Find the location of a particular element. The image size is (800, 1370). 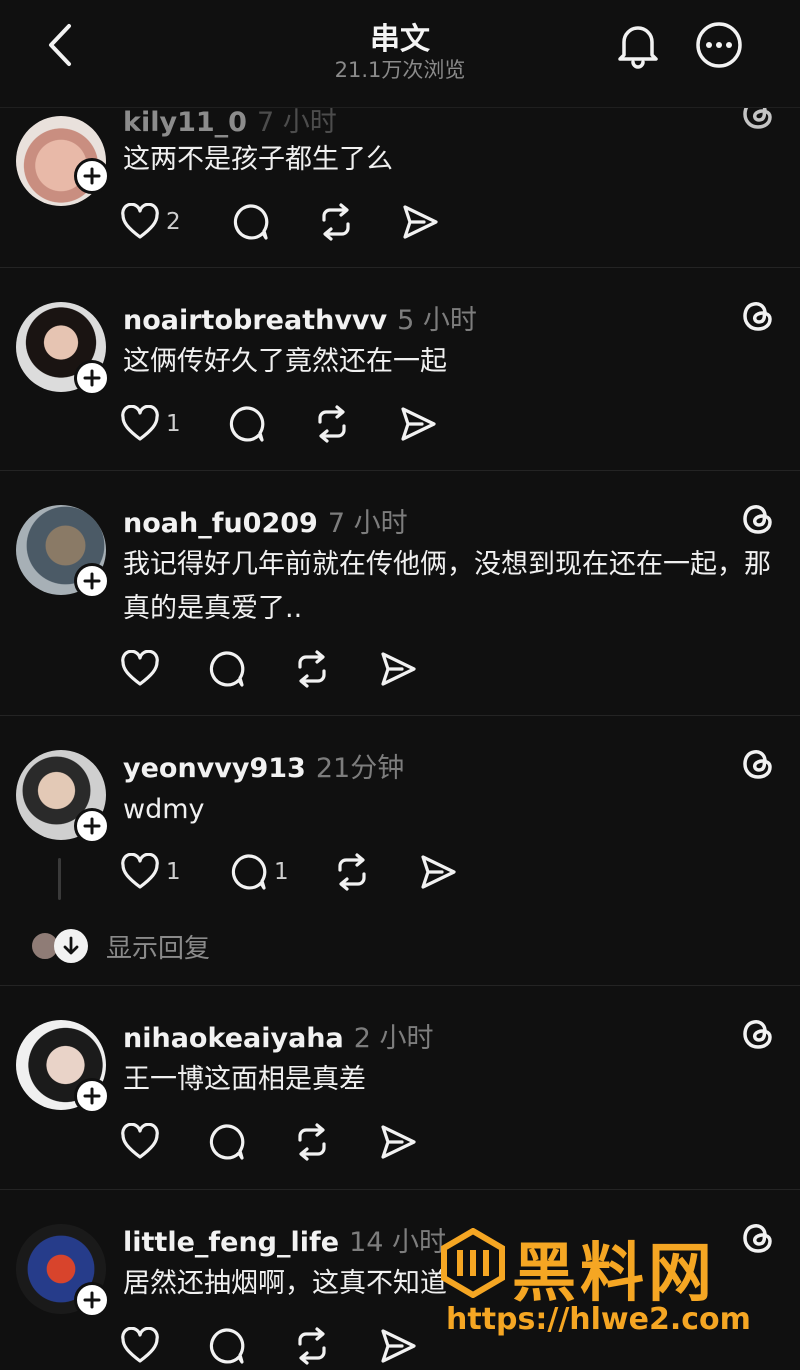

post: kily11_0 7 小时 这两不是孩子都生了么 2 is located at coordinates (400, 184).